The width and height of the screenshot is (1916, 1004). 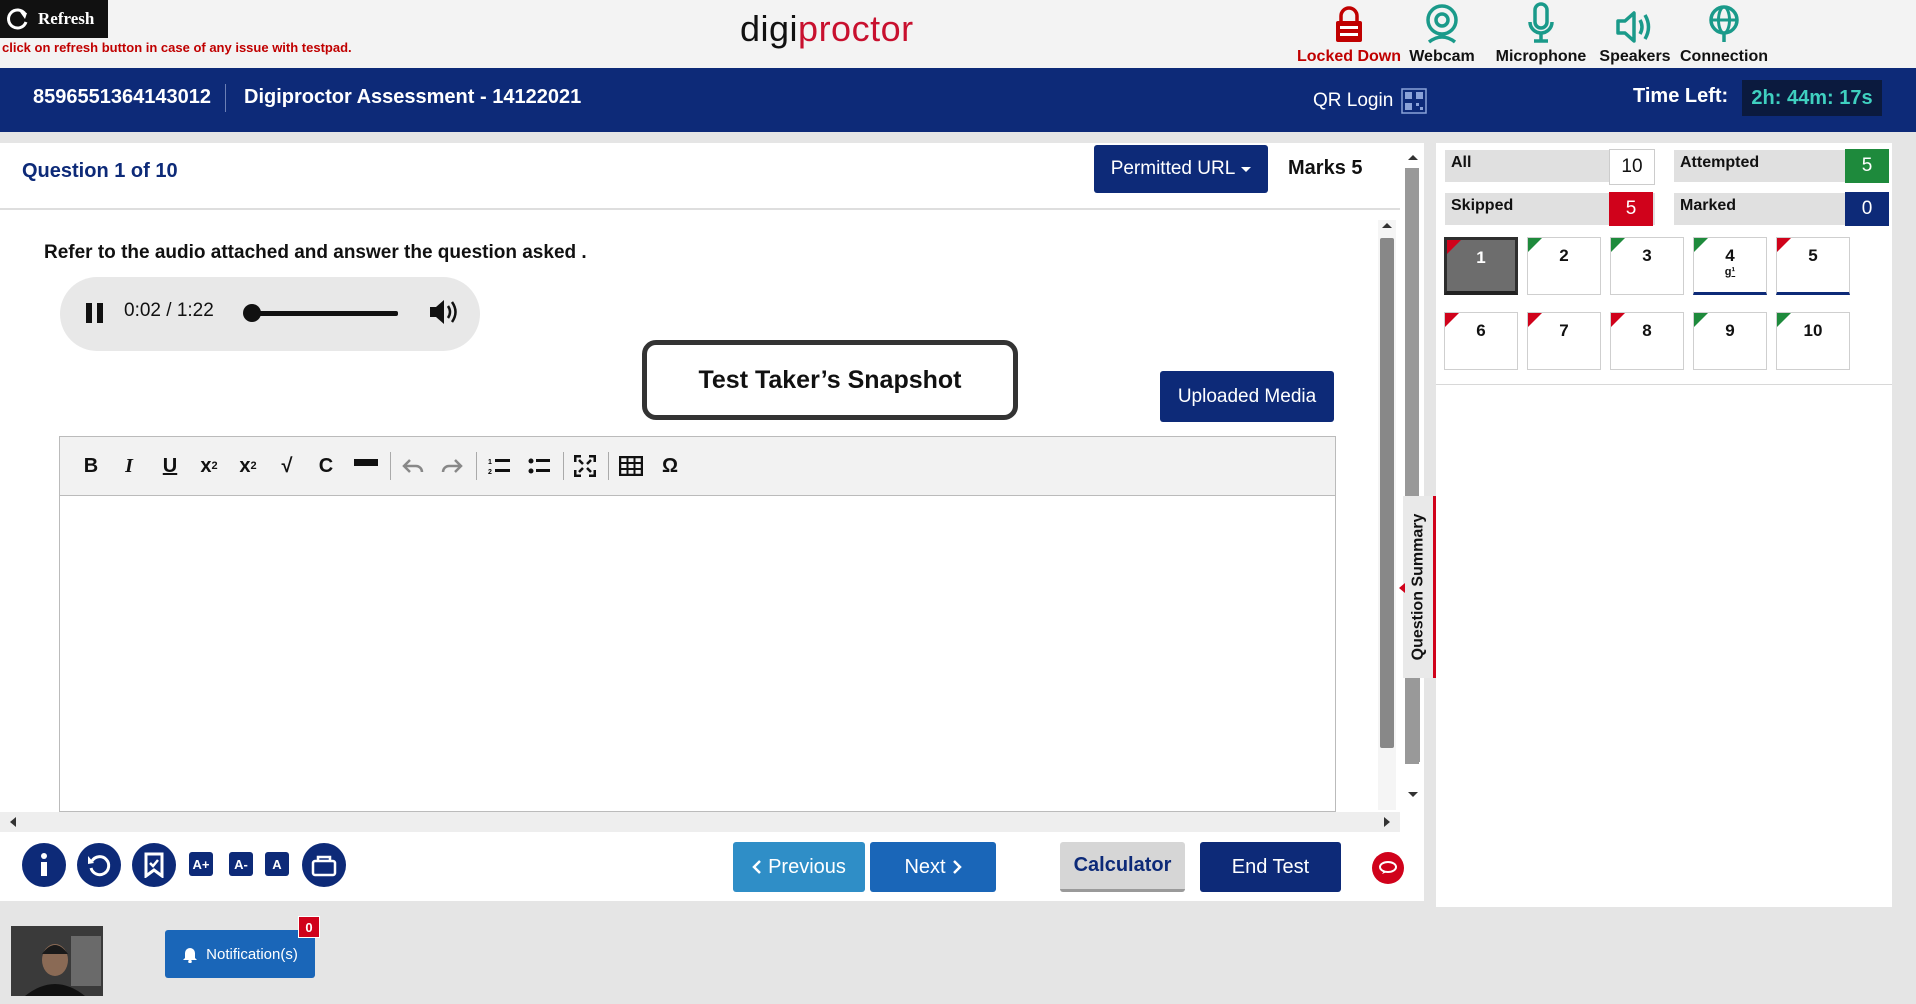 I want to click on screen-switch-icon, so click(x=324, y=865).